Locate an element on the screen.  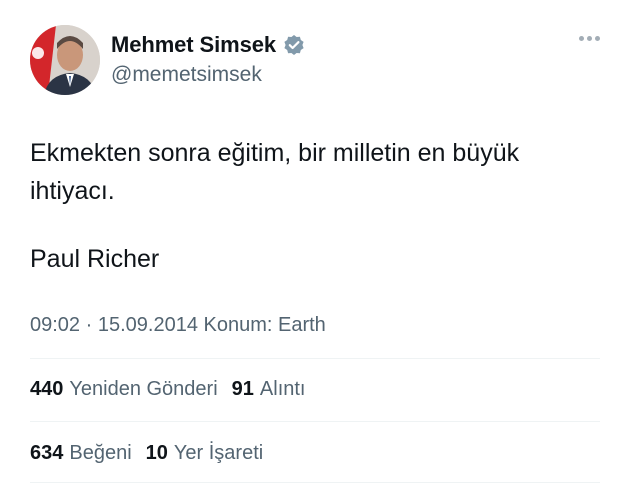
stats-row-likes: 634 Beğeni 10 Yer İşareti is located at coordinates (153, 453).